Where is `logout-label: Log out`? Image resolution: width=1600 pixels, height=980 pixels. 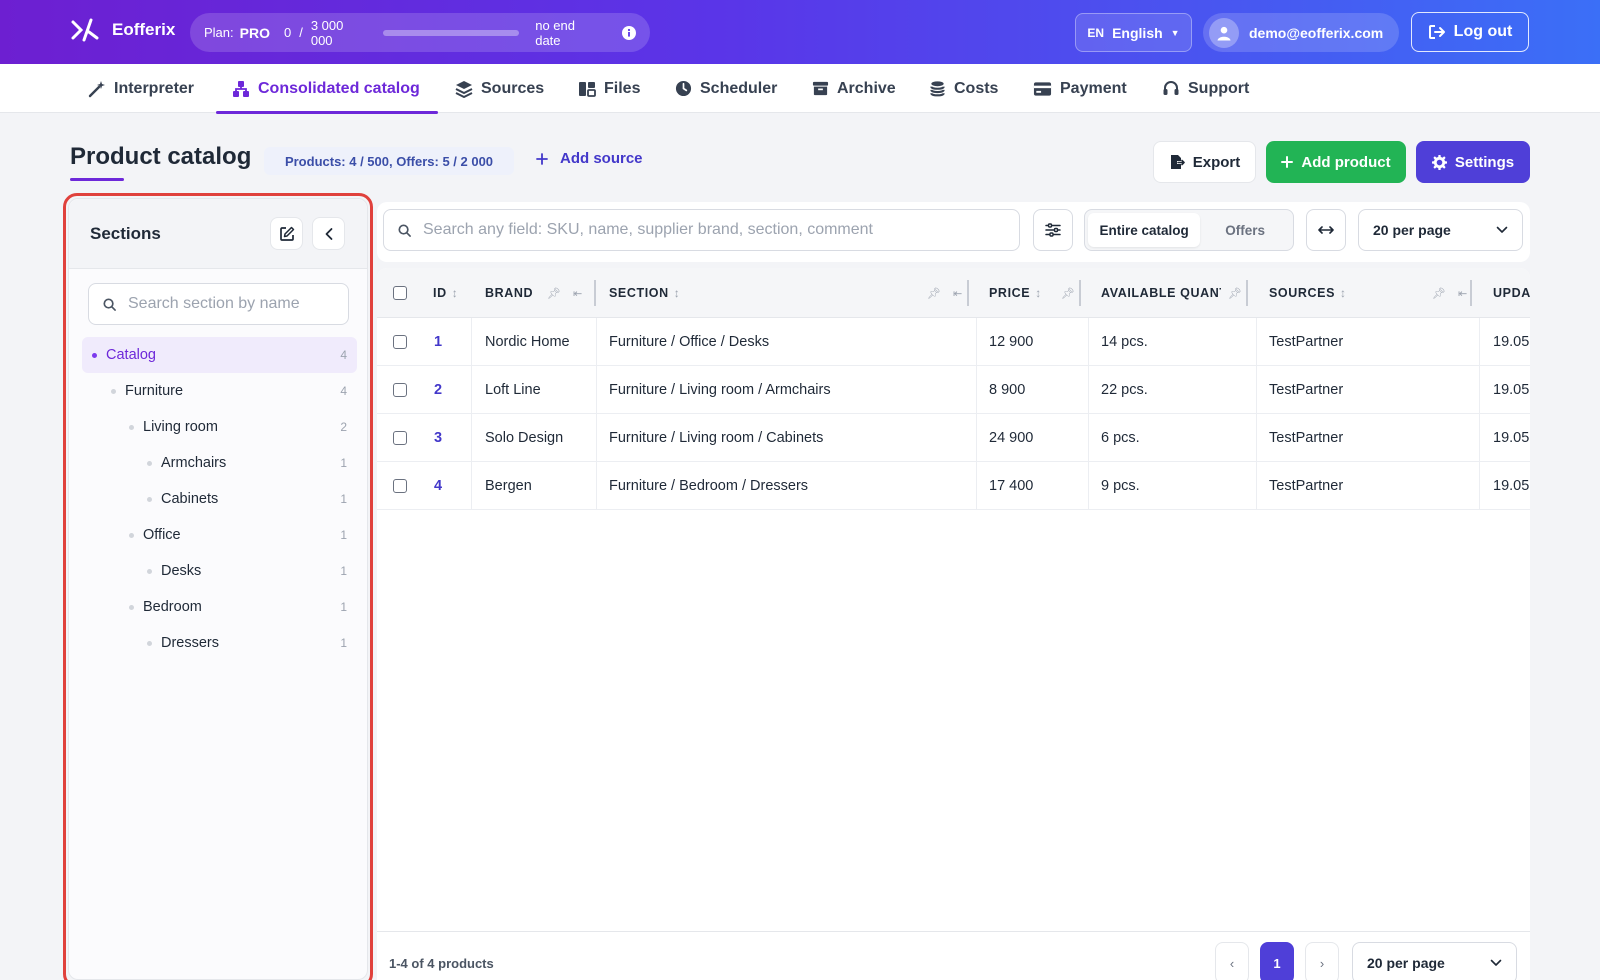 logout-label: Log out is located at coordinates (1483, 31).